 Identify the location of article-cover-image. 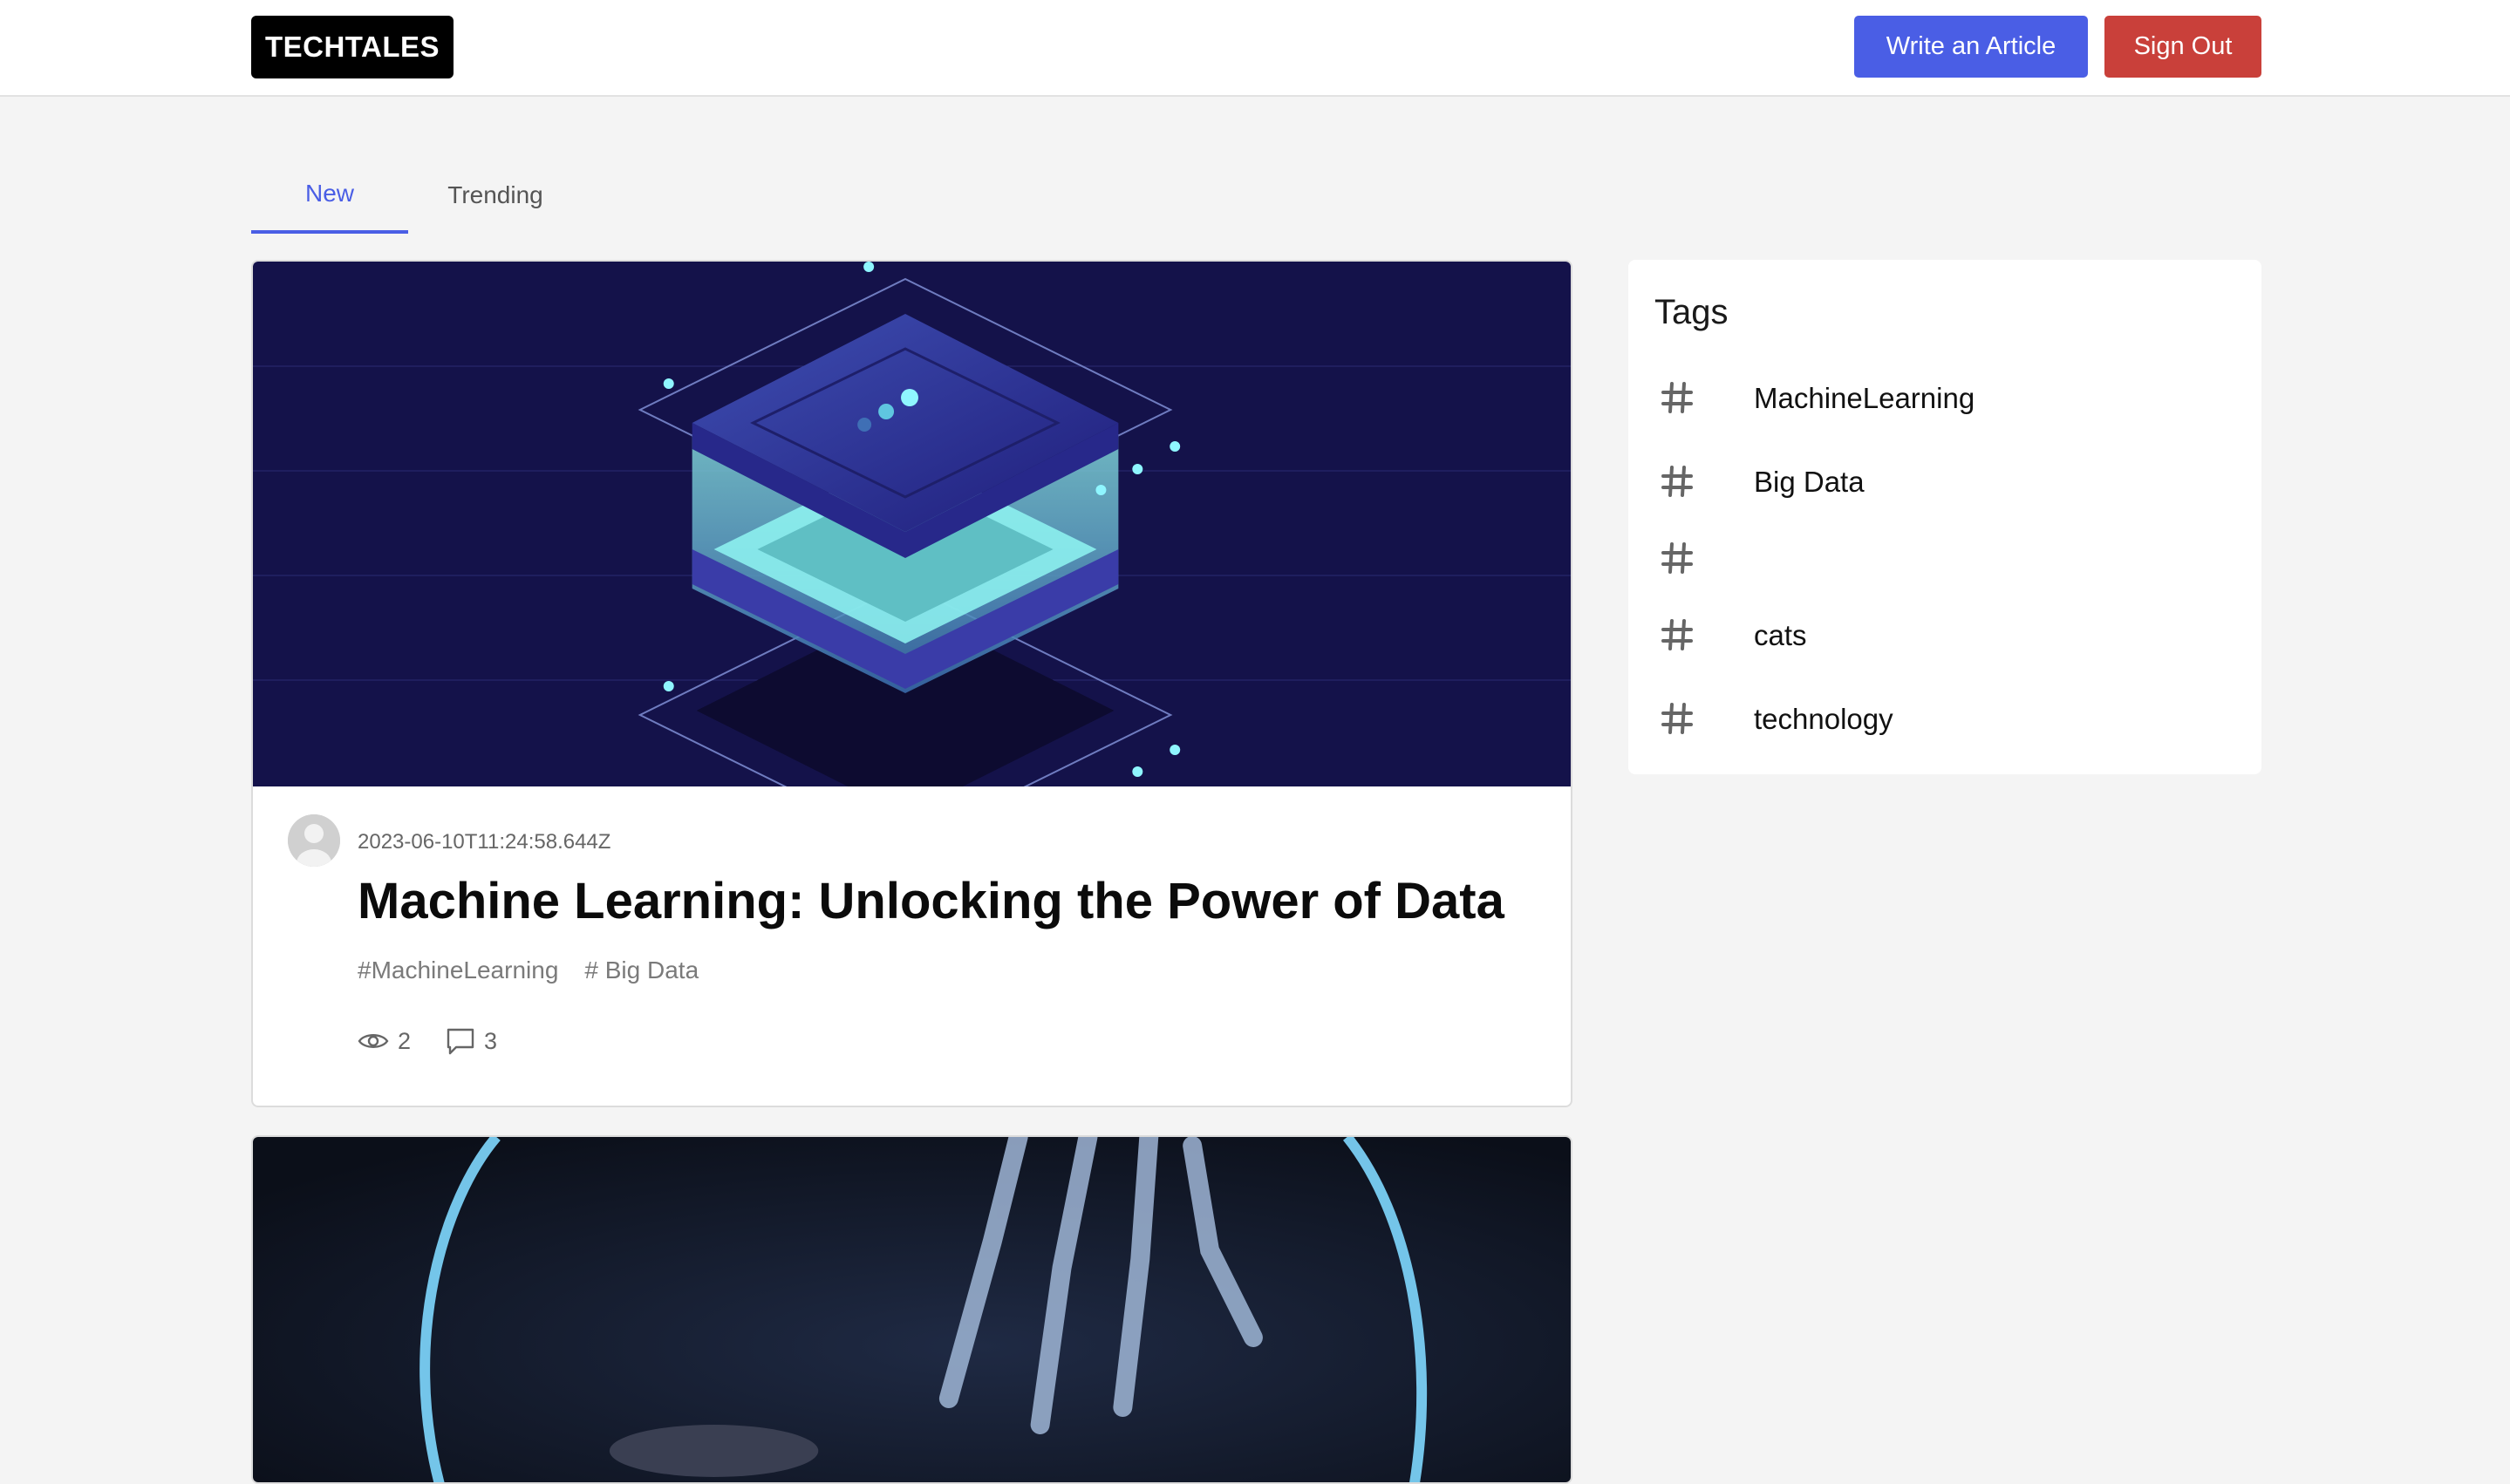
(912, 1310).